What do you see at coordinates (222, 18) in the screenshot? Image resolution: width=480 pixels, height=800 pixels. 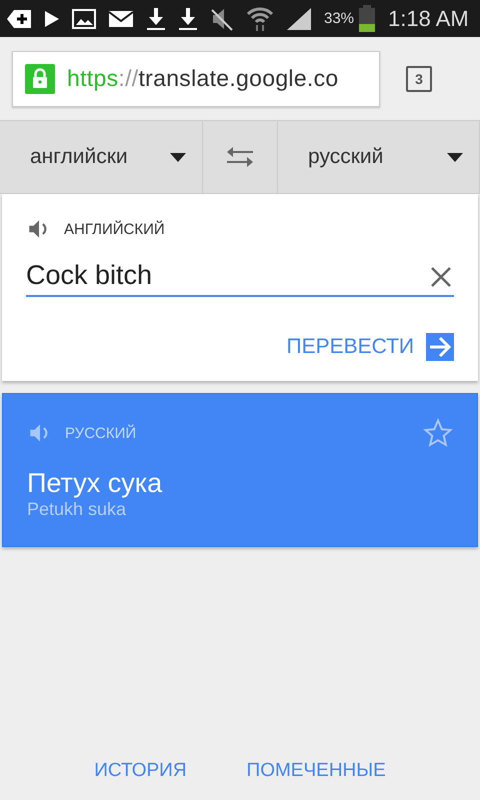 I see `mute-icon` at bounding box center [222, 18].